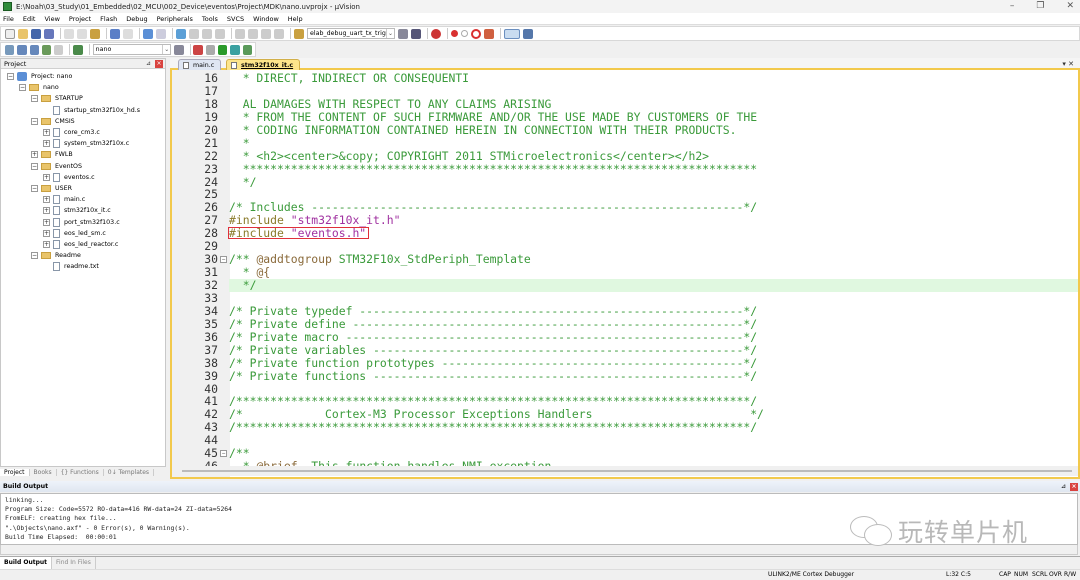 This screenshot has height=580, width=1080. I want to click on menu-view: View, so click(51, 19).